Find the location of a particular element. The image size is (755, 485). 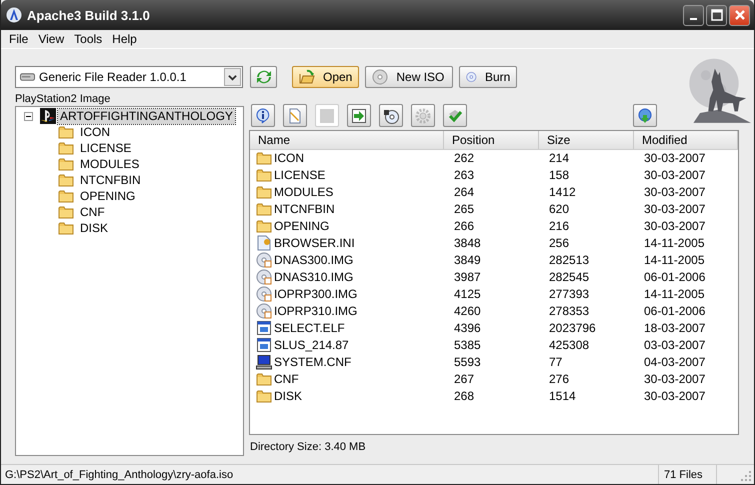

toolbar-button: Open is located at coordinates (326, 77).